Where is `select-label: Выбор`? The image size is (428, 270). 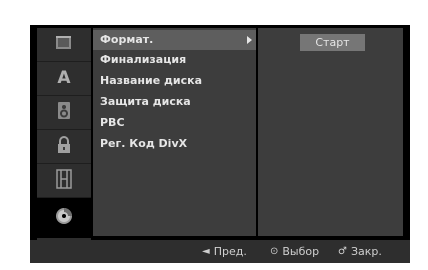 select-label: Выбор is located at coordinates (301, 251).